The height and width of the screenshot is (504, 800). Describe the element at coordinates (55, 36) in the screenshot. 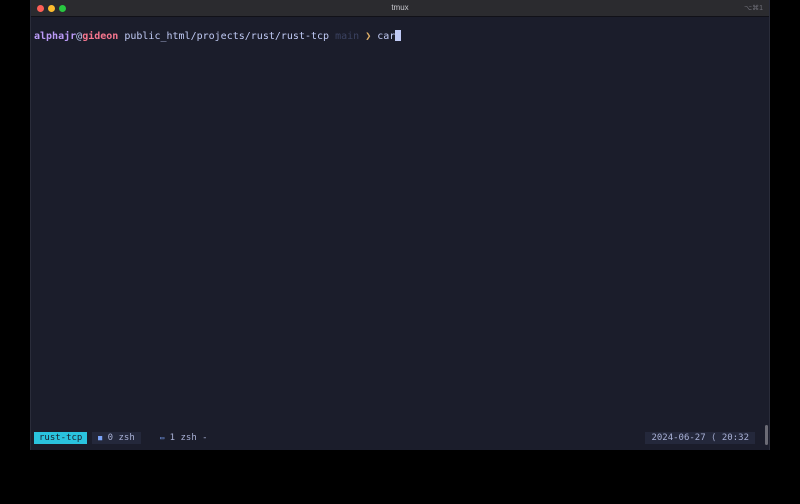

I see `prompt-user: alphajr` at that location.